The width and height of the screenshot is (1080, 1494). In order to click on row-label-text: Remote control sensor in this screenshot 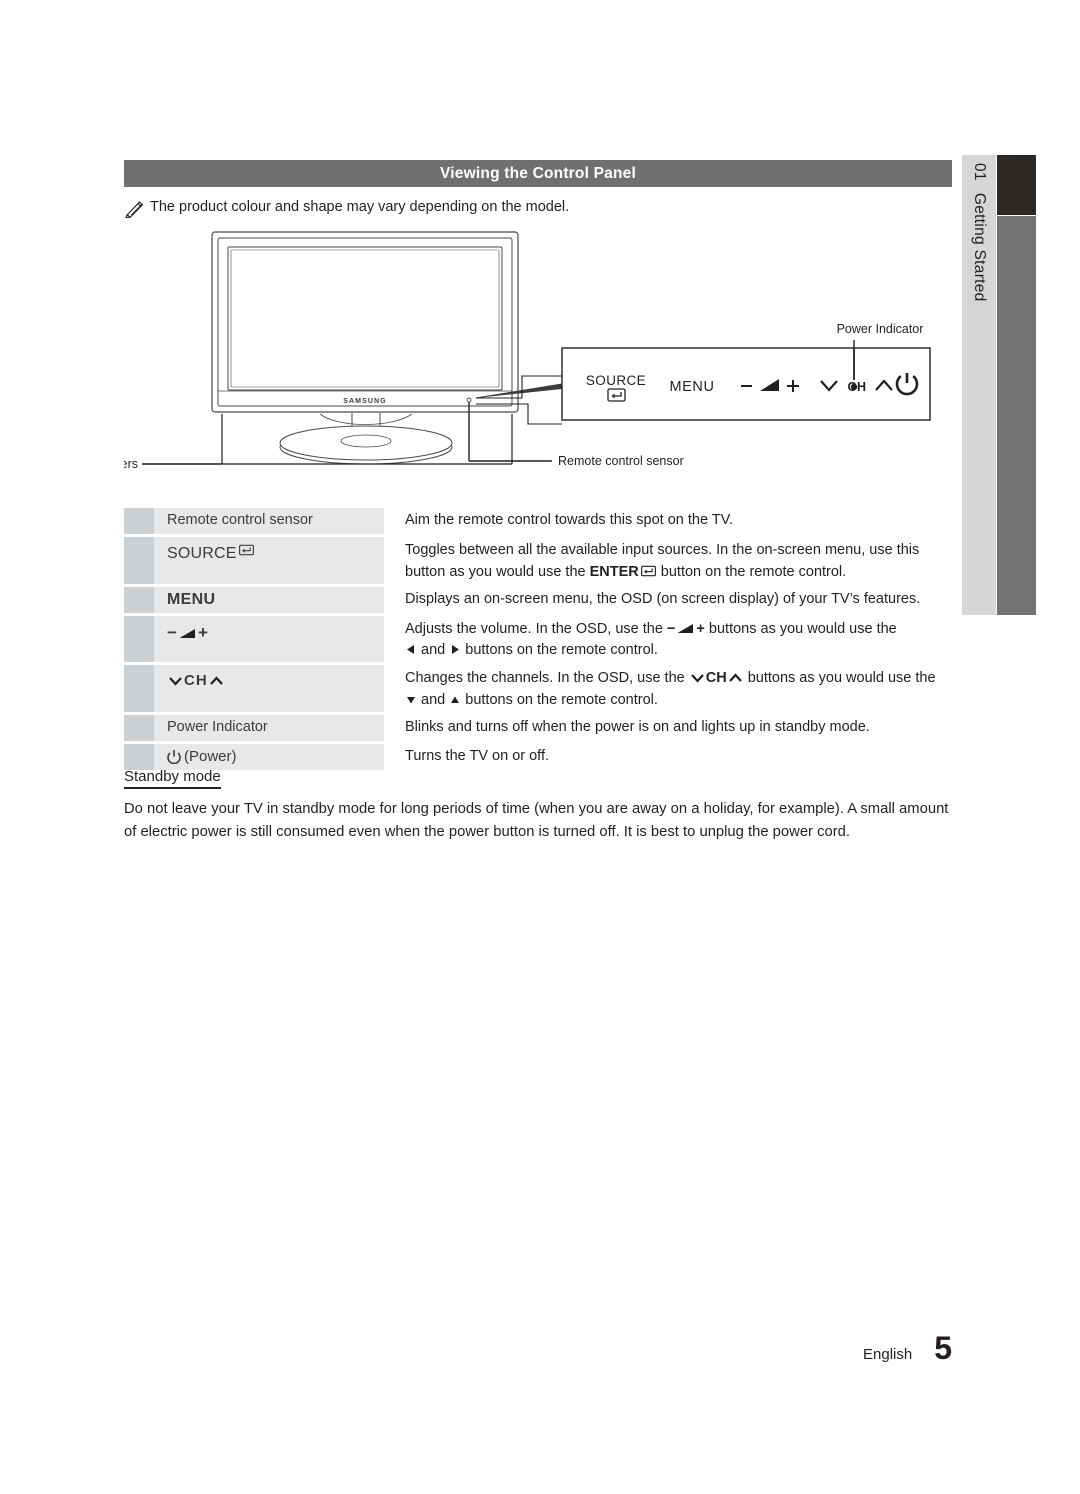, I will do `click(240, 520)`.